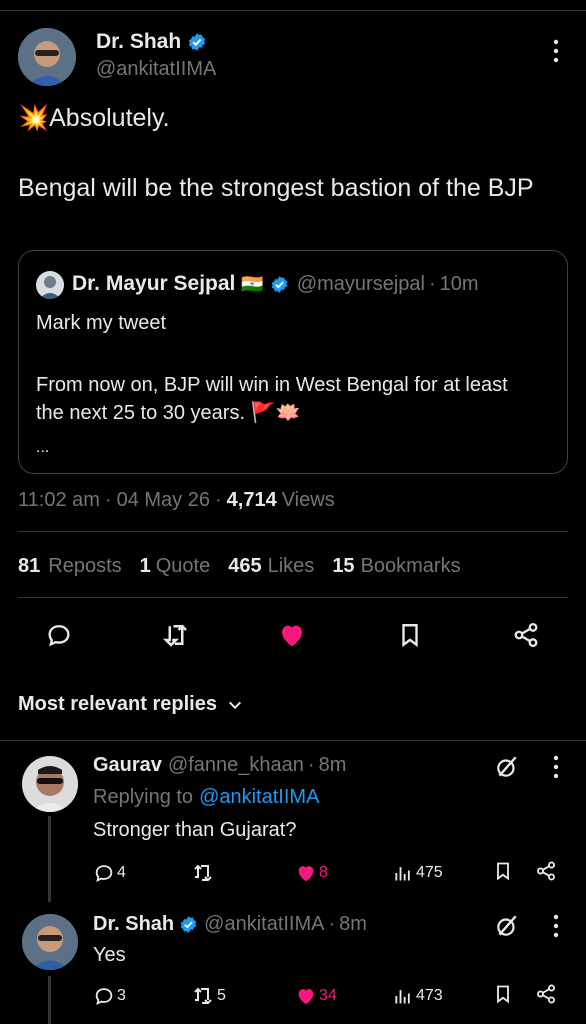  What do you see at coordinates (49, 1000) in the screenshot?
I see `reply-2-thread-line` at bounding box center [49, 1000].